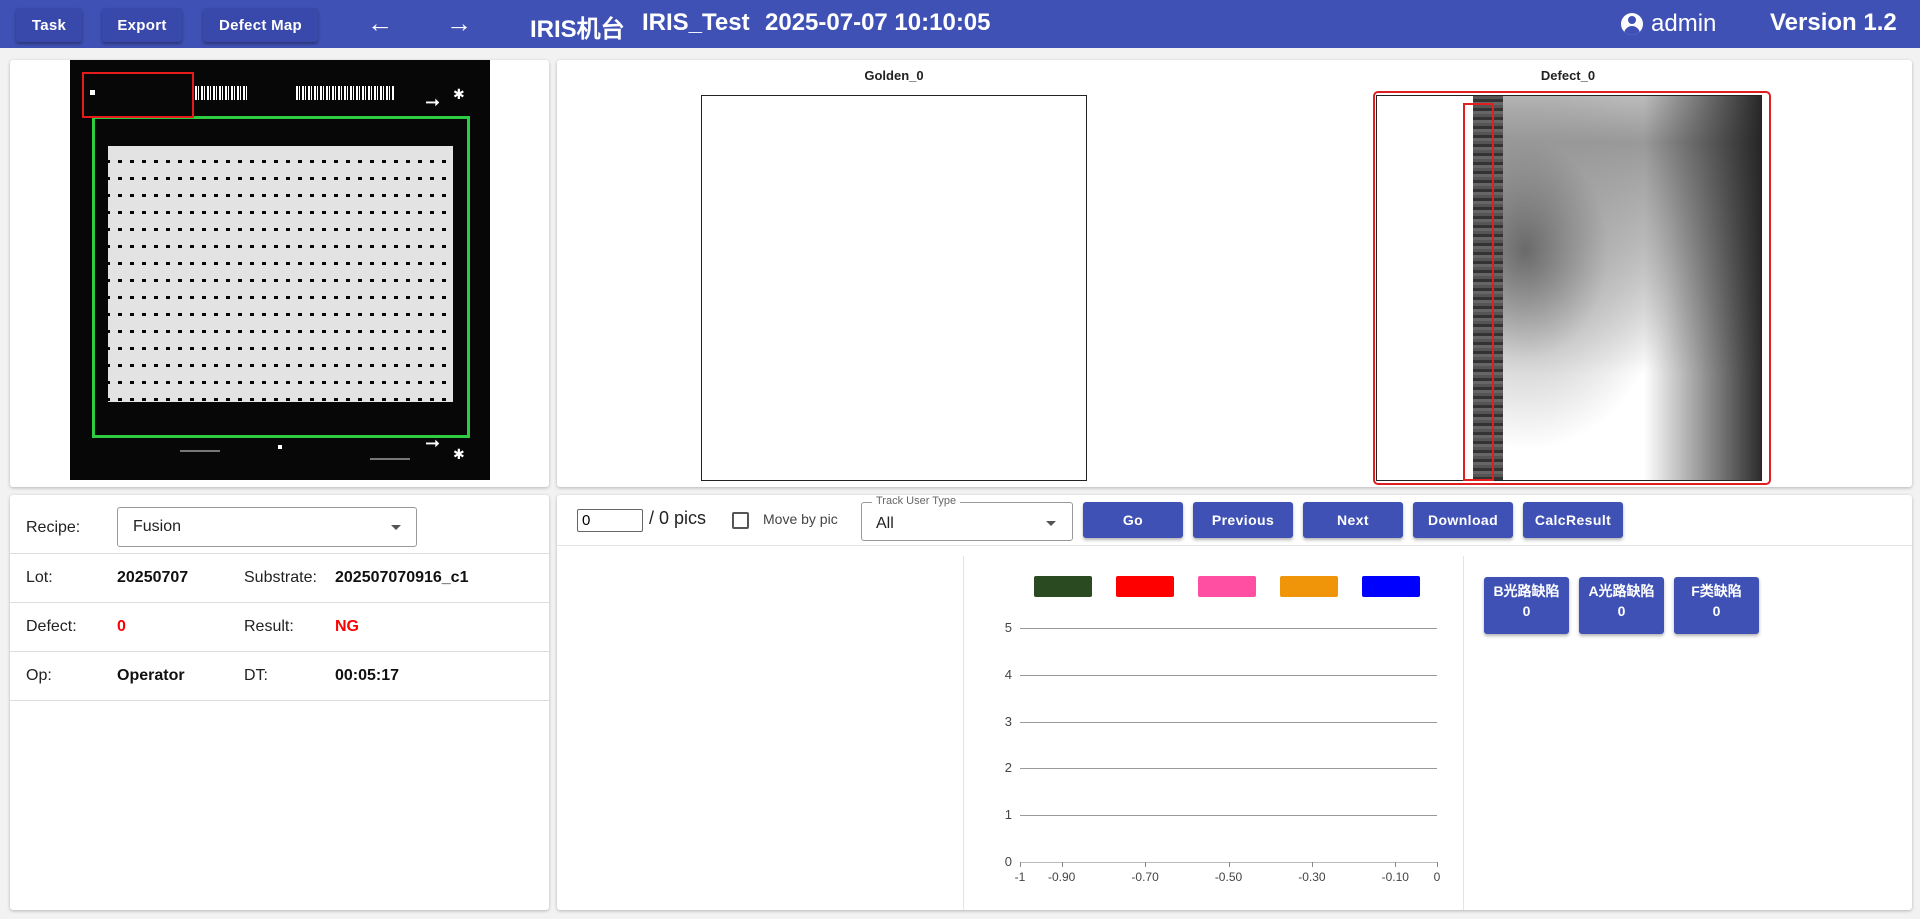 The height and width of the screenshot is (919, 1920). I want to click on task-button: Task, so click(49, 25).